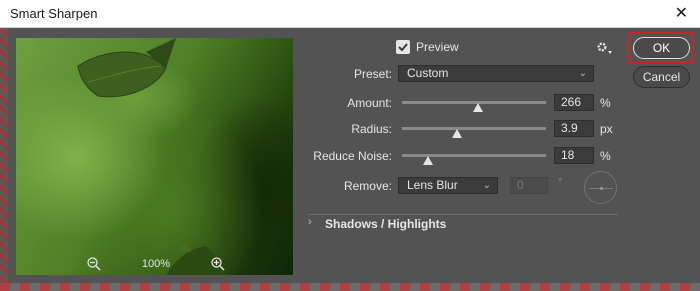 The width and height of the screenshot is (700, 291). I want to click on angle-dial, so click(600, 187).